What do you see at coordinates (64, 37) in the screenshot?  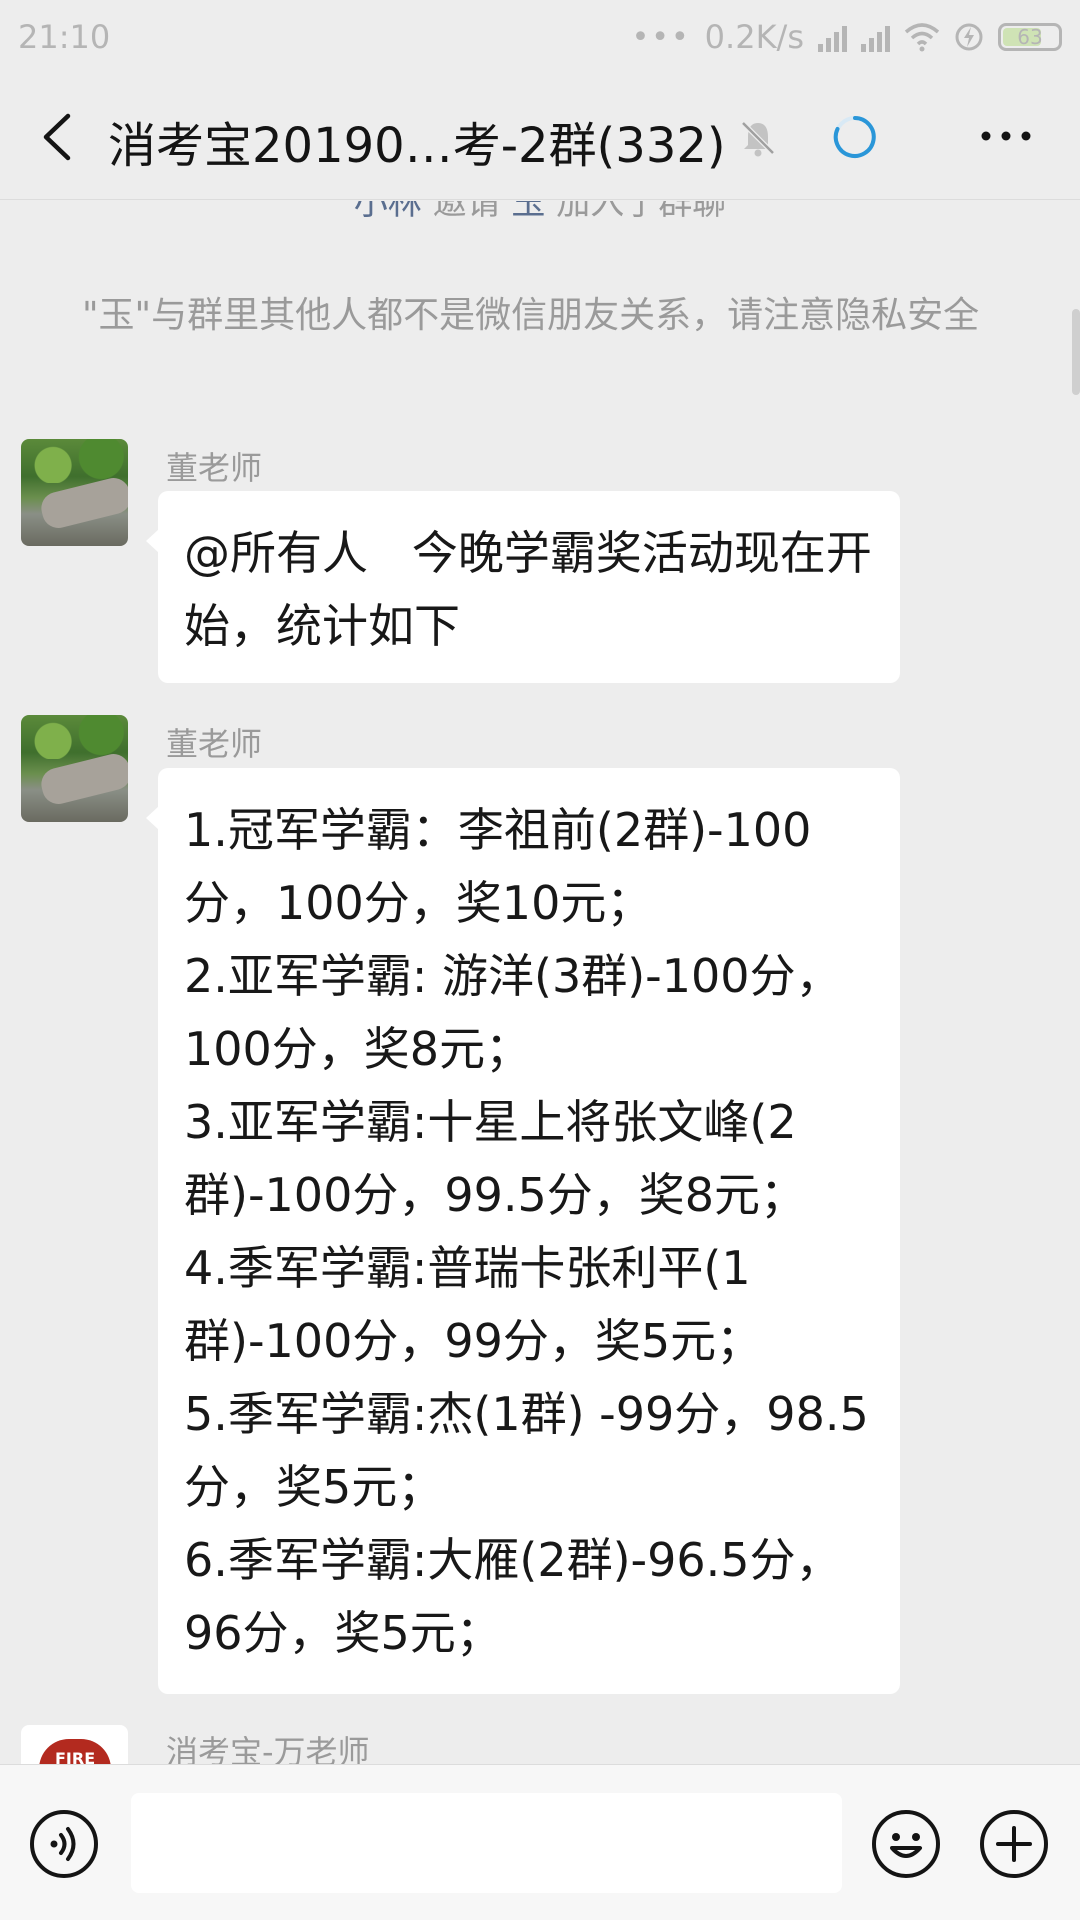 I see `status-time: 21:10` at bounding box center [64, 37].